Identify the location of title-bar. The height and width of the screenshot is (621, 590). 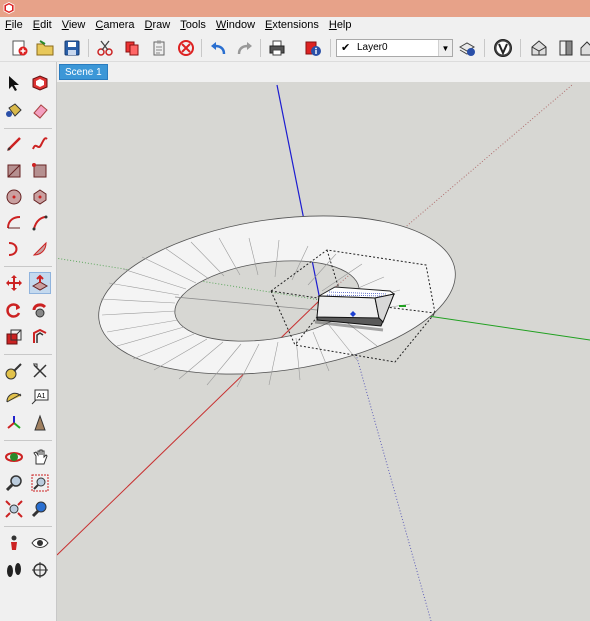
(295, 8).